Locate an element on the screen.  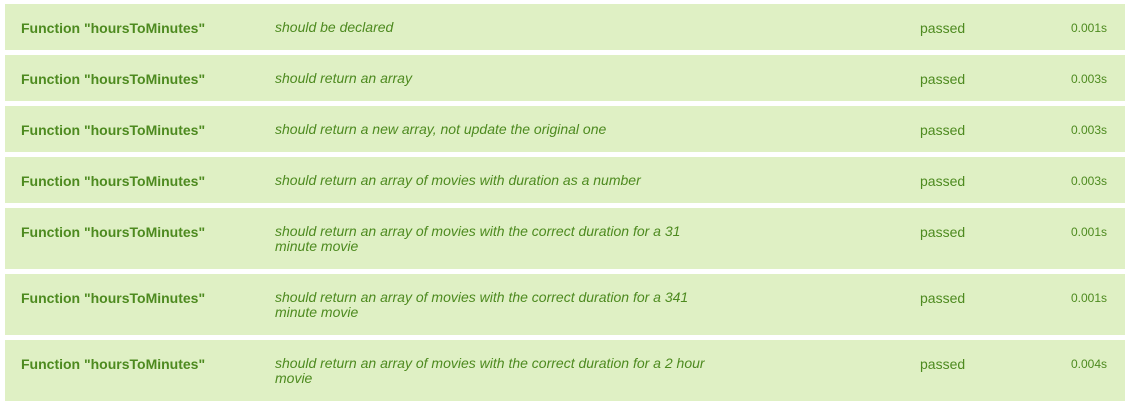
test-description: should be declared is located at coordinates (334, 27).